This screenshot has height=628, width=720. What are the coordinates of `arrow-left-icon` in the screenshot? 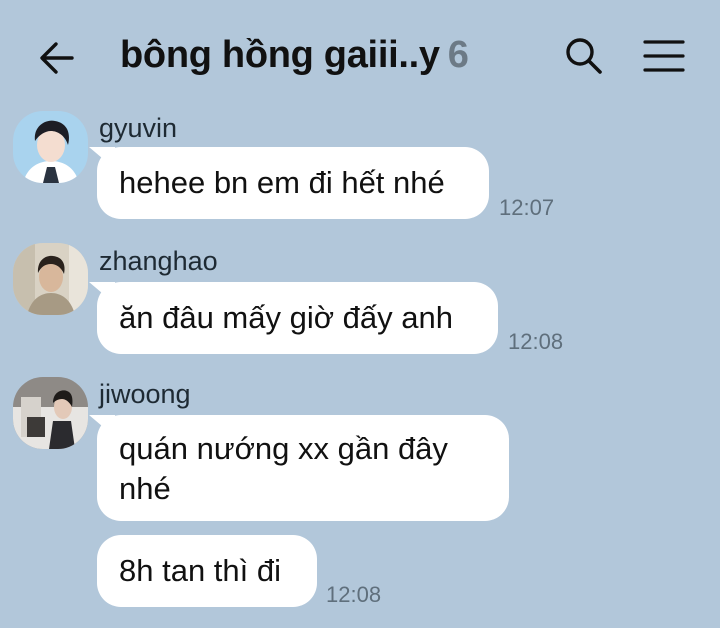 It's located at (57, 58).